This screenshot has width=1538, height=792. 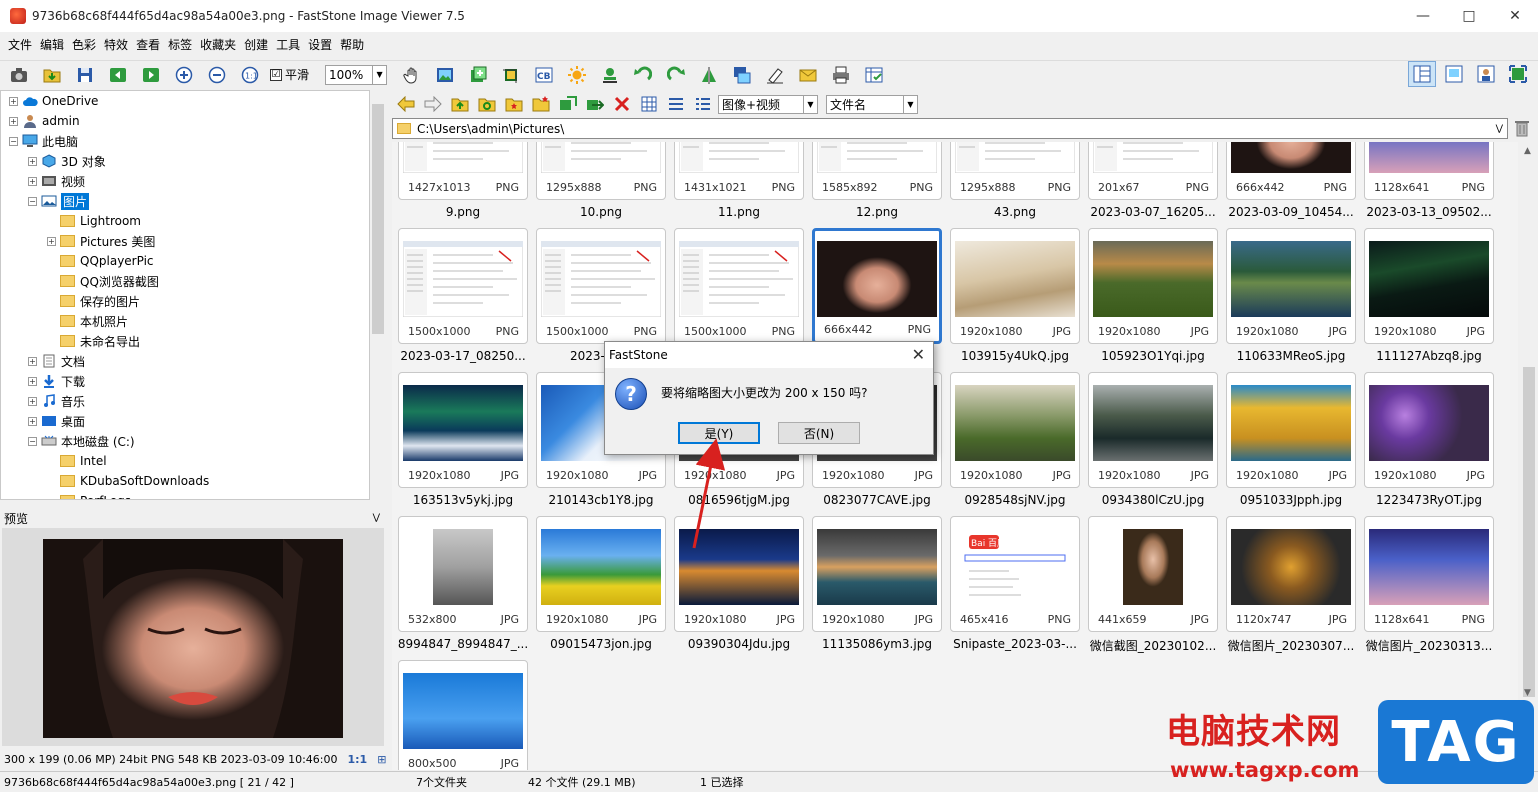 I want to click on thumbnail-filename: 0934380lCzU.jpg, so click(x=1153, y=500).